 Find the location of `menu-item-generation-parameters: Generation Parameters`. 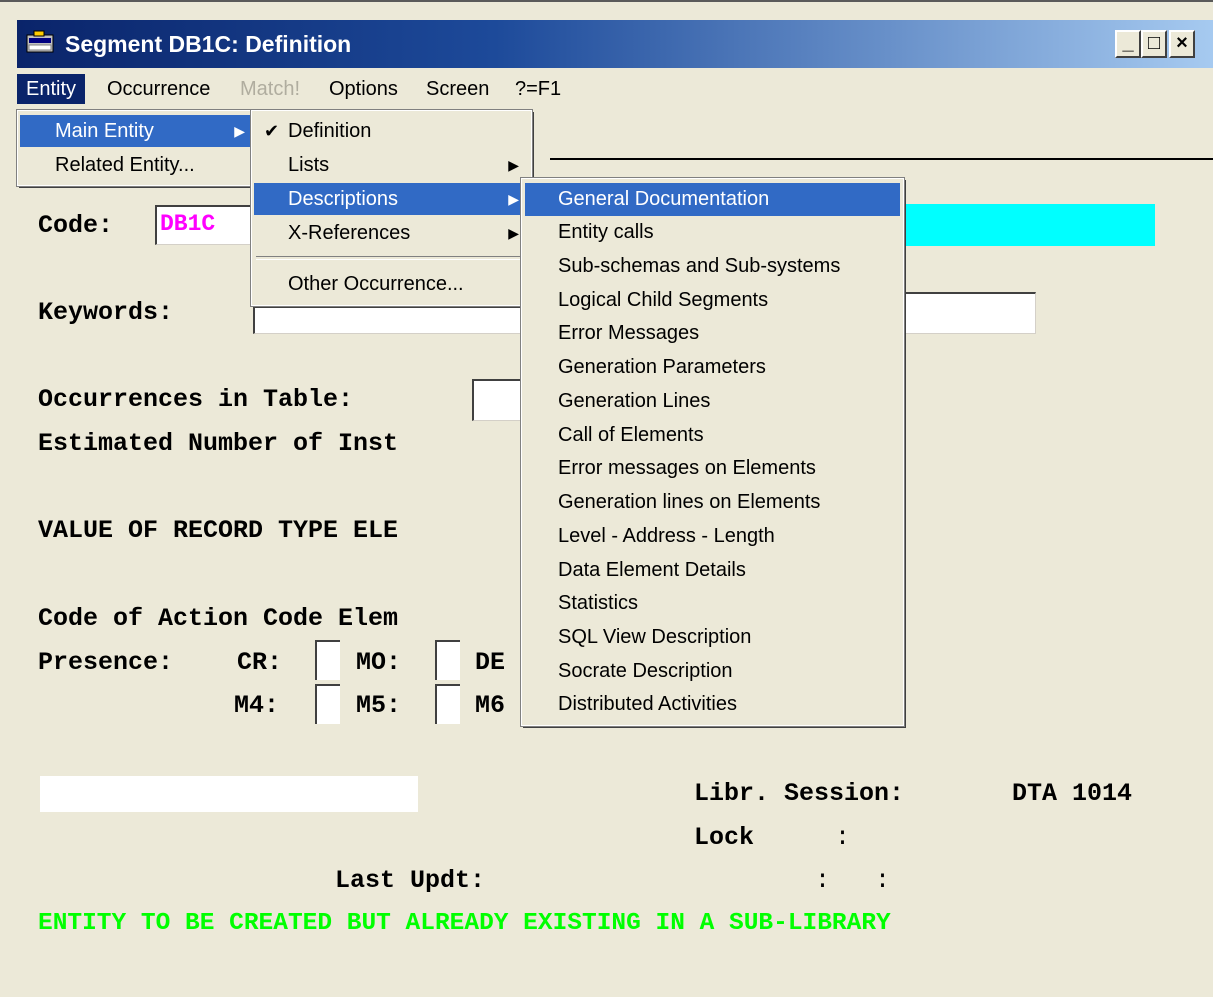

menu-item-generation-parameters: Generation Parameters is located at coordinates (712, 367).